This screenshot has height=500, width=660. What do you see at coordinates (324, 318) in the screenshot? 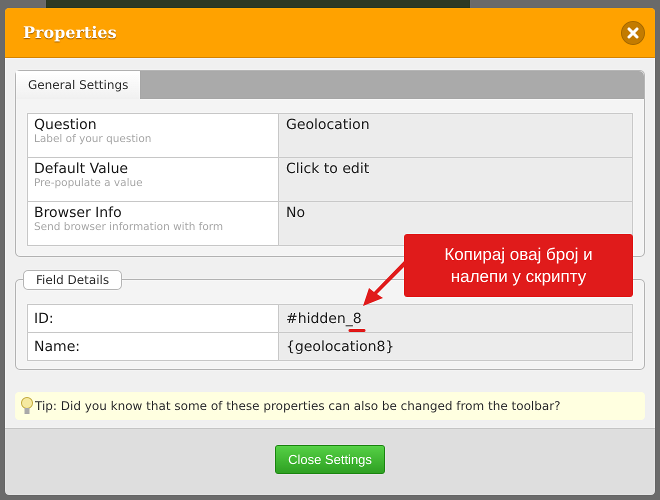
I see `field-value: #hidden_8` at bounding box center [324, 318].